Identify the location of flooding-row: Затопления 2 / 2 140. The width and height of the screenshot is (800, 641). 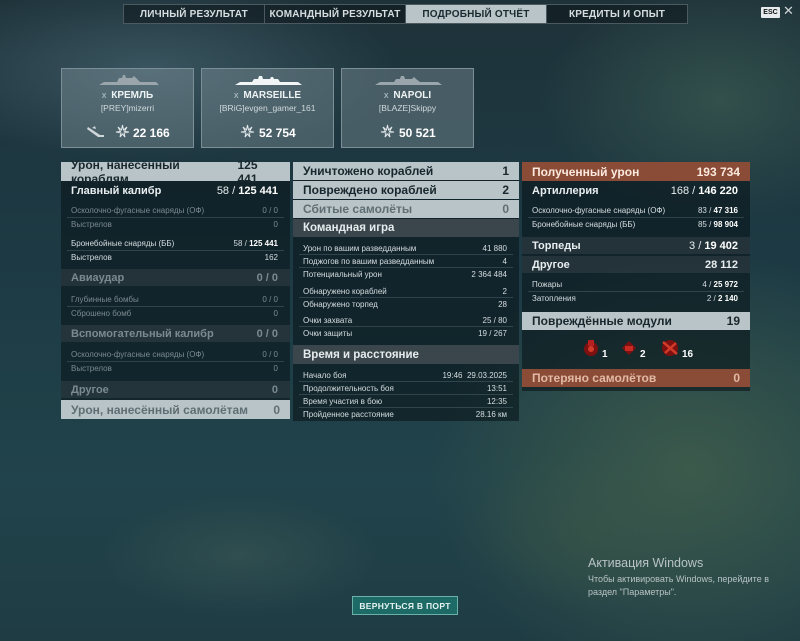
(635, 298).